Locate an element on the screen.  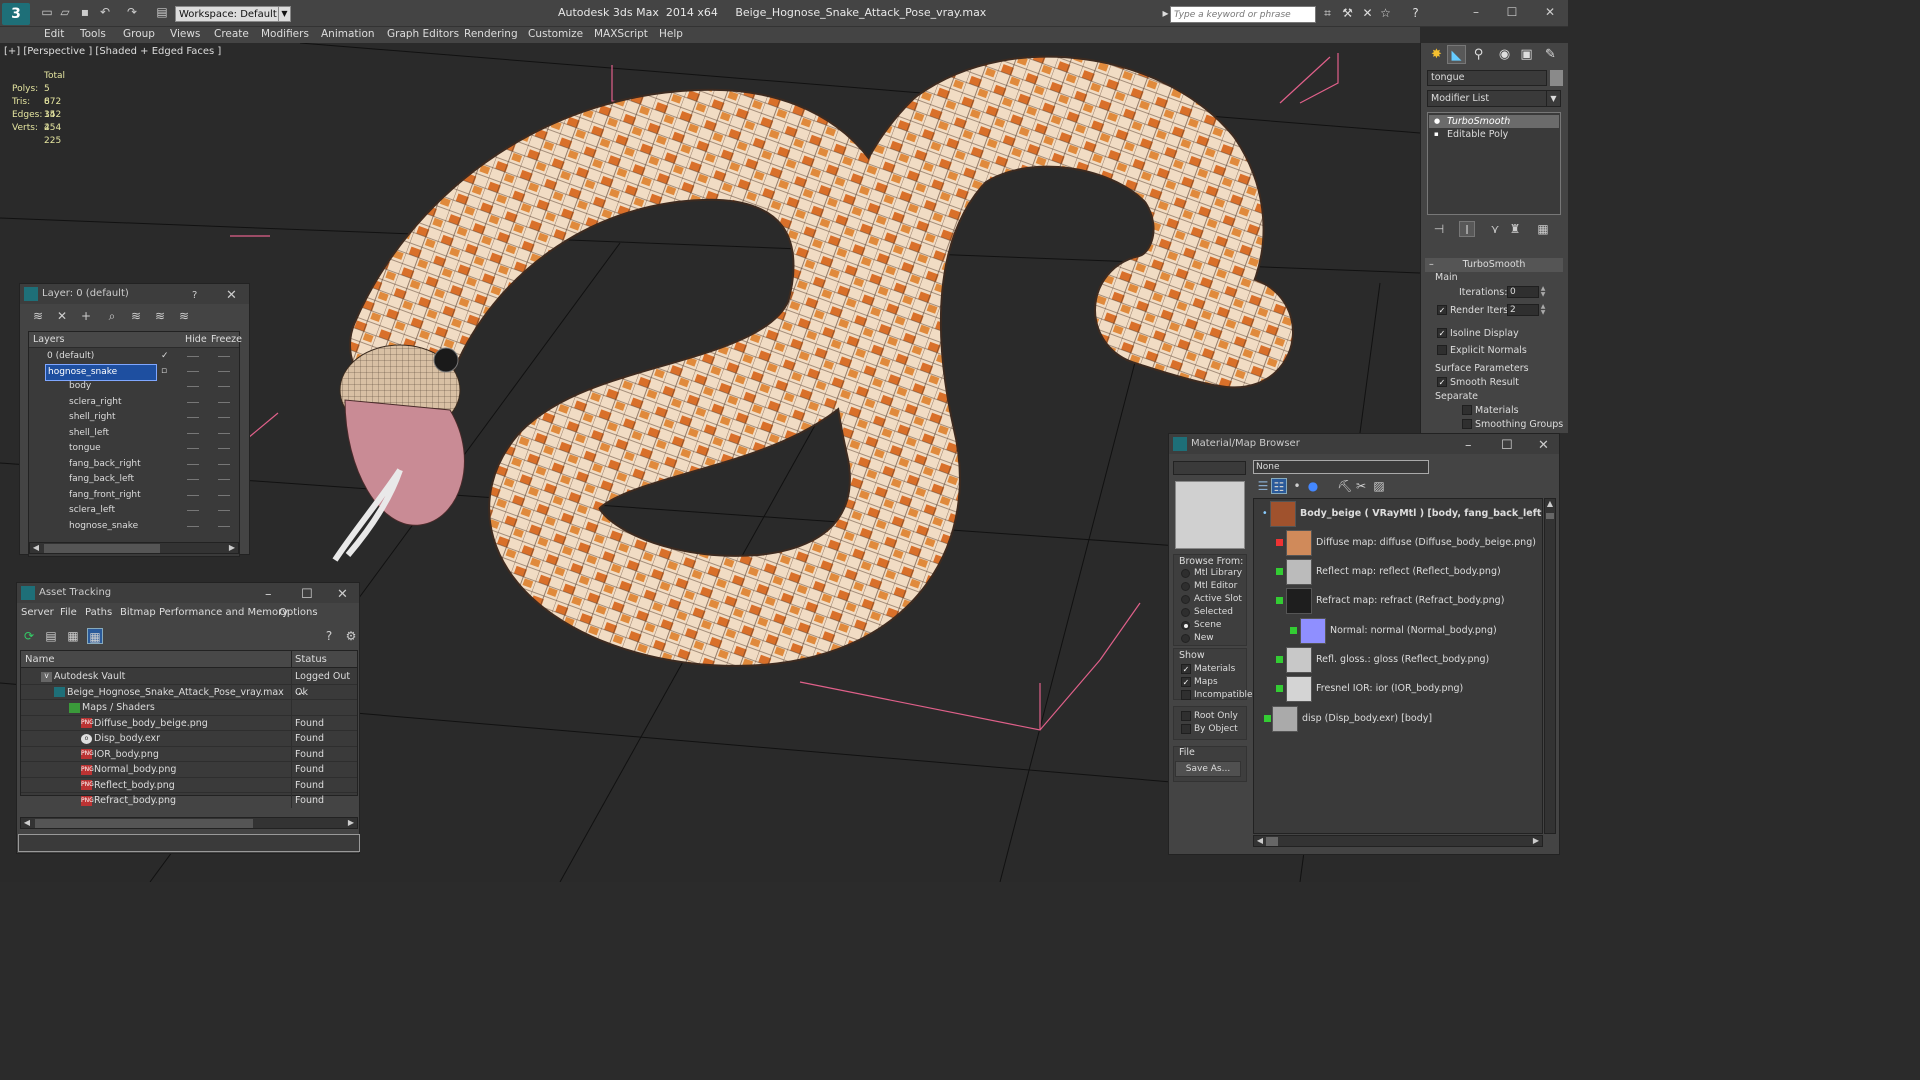
settings-icon: ⚙ is located at coordinates (351, 636).